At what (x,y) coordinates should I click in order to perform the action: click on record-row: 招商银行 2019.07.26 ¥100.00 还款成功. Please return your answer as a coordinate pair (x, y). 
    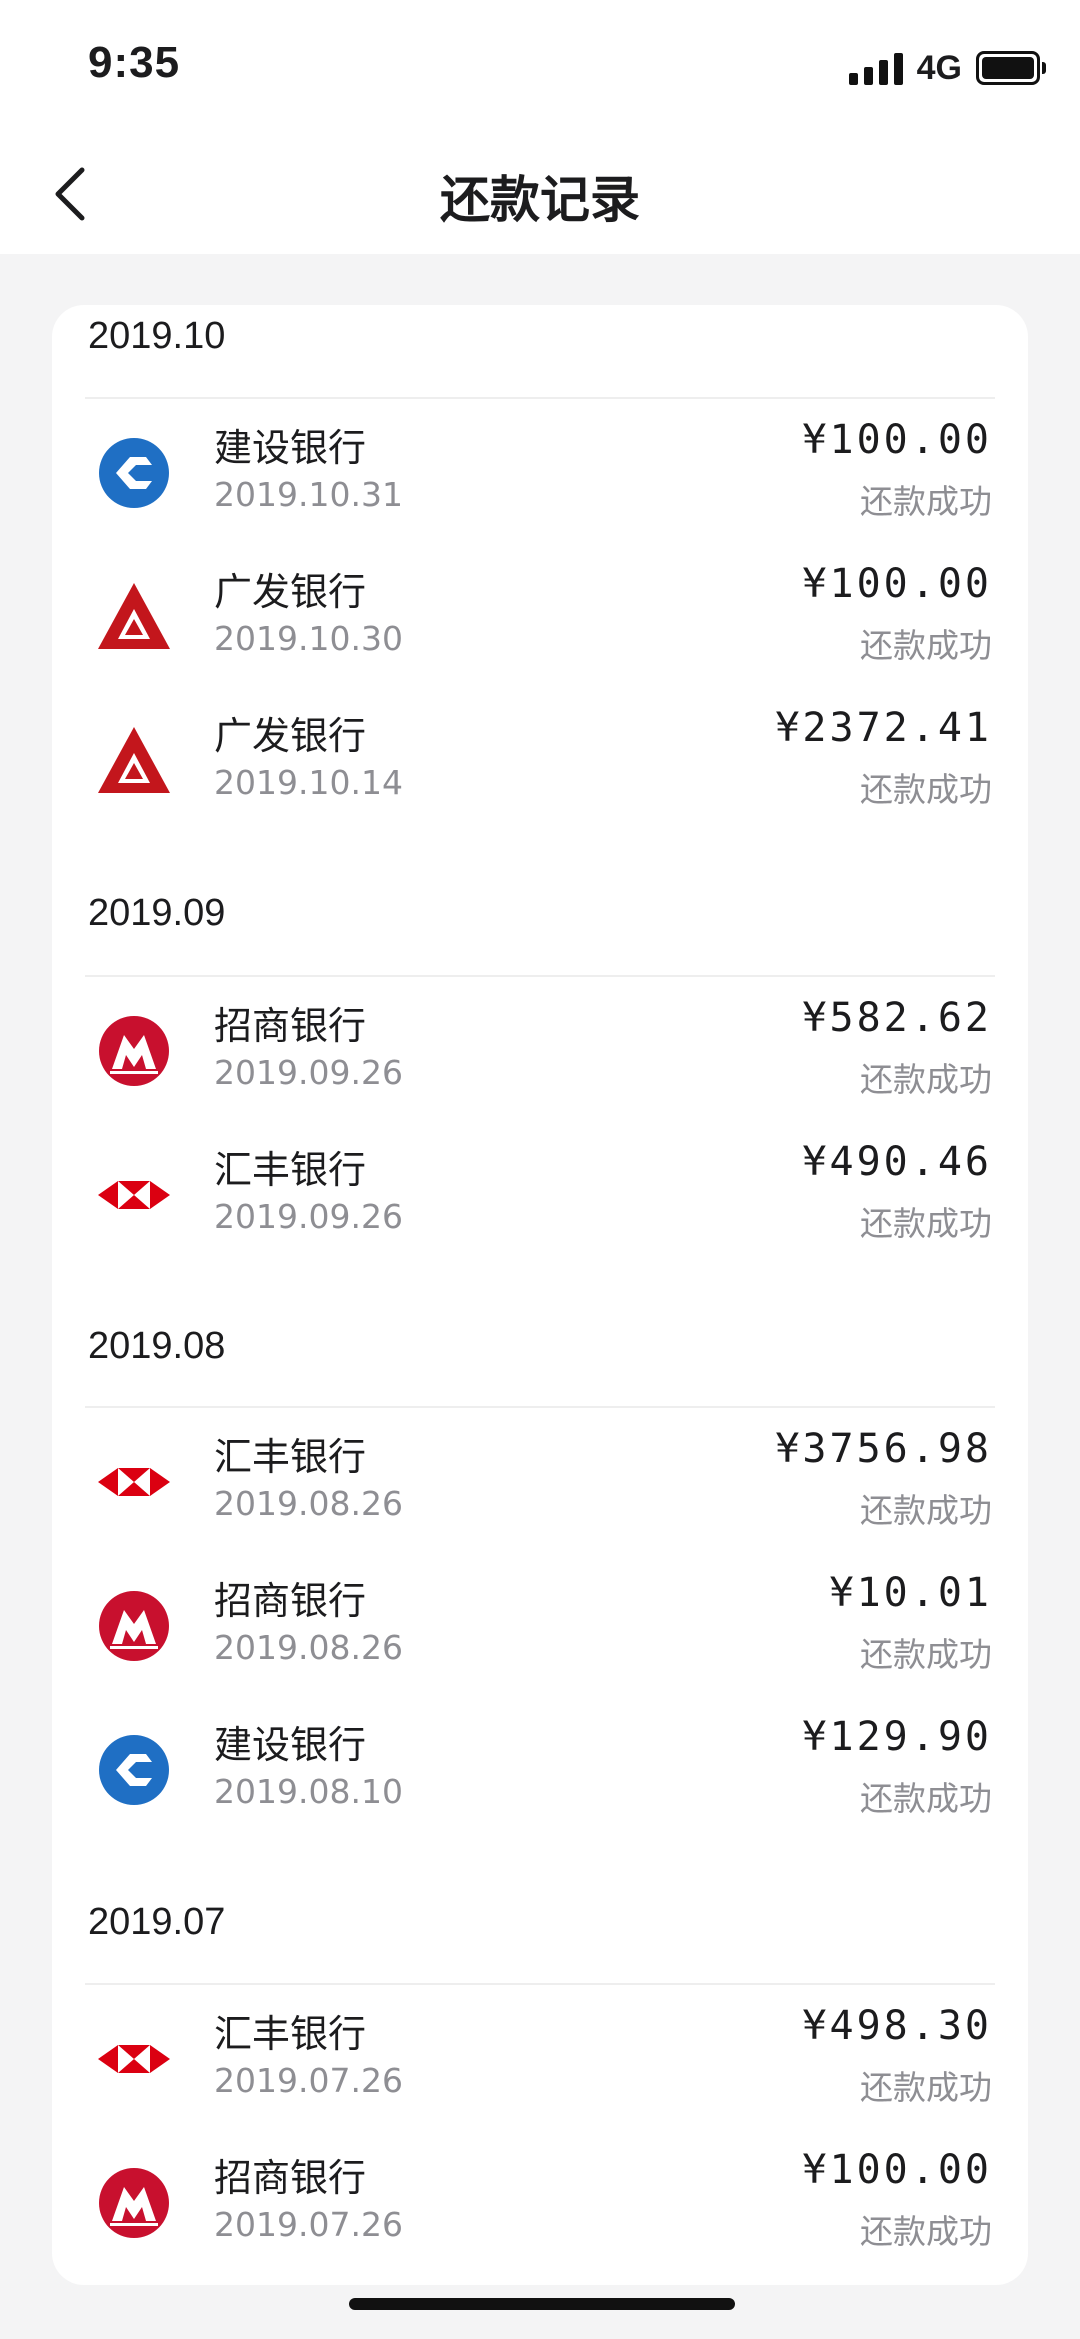
    Looking at the image, I should click on (540, 2201).